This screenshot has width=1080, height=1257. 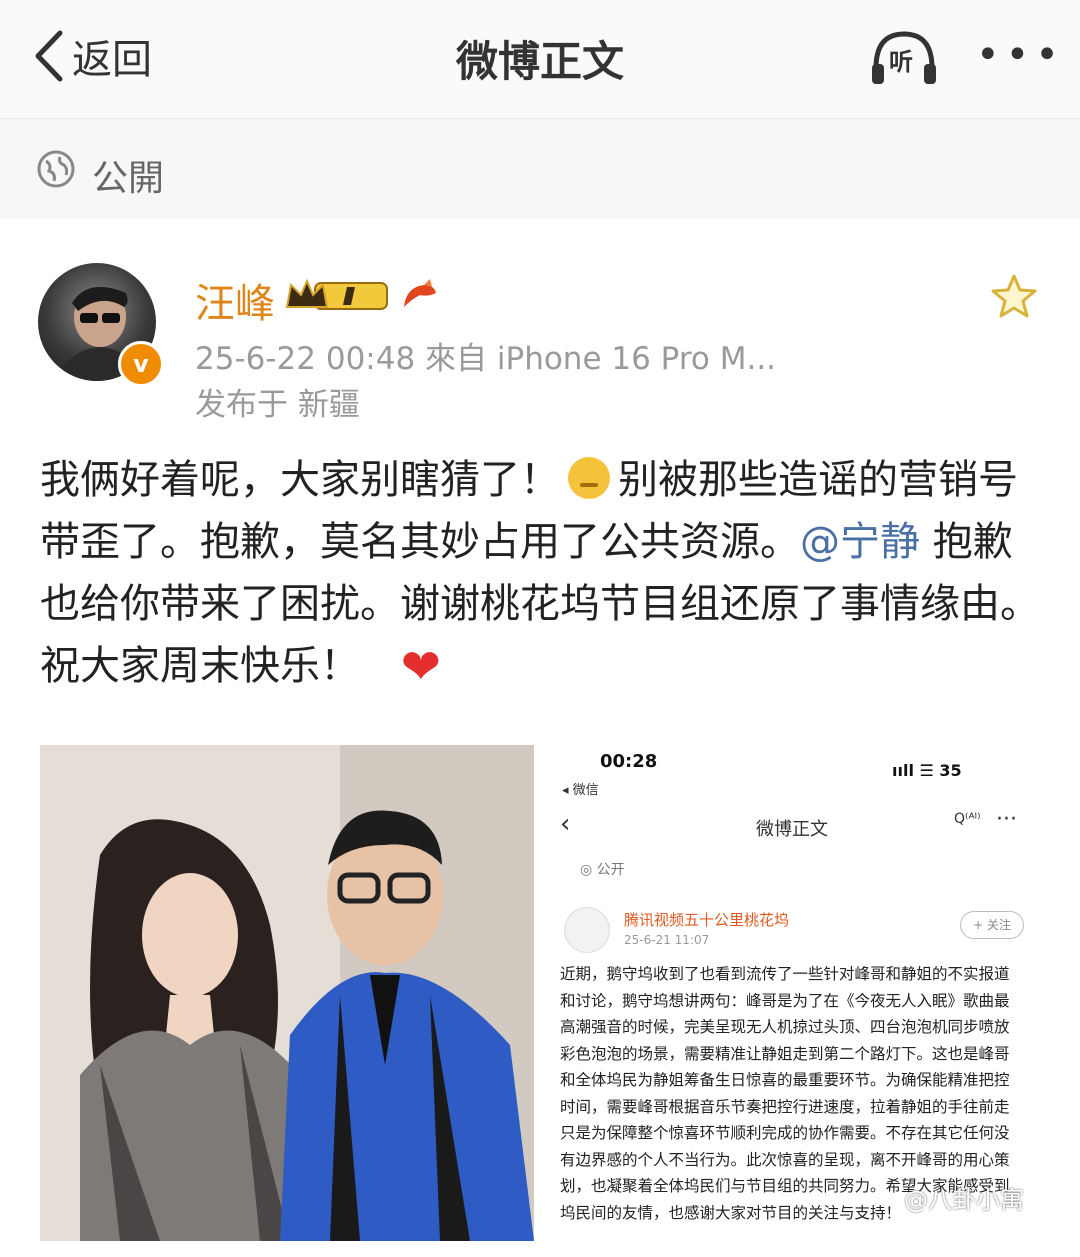 What do you see at coordinates (540, 59) in the screenshot?
I see `top-bar: 返回 微博正文 听 •••` at bounding box center [540, 59].